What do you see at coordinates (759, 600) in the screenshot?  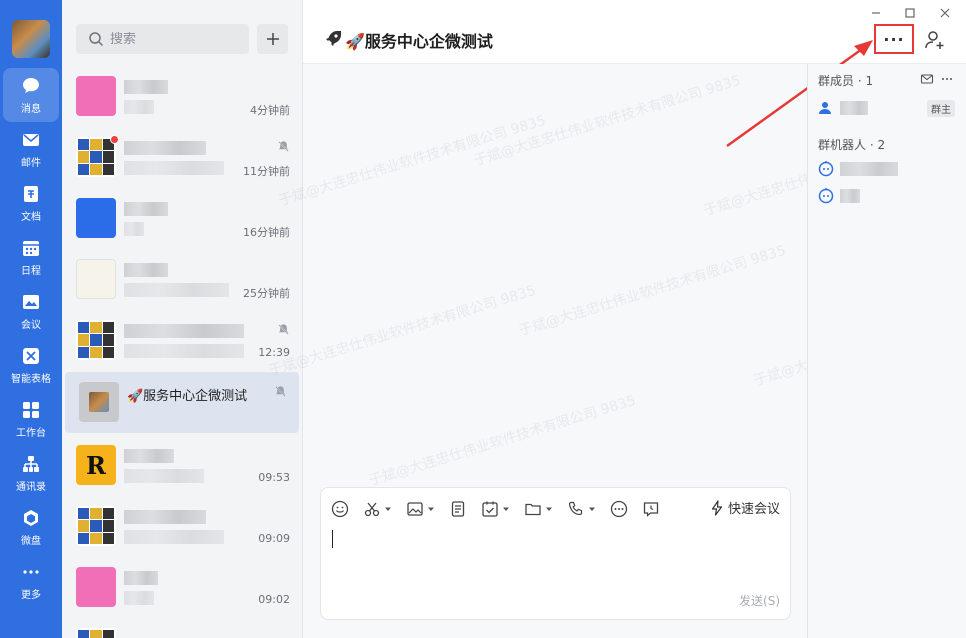 I see `send-button: 发送(S)` at bounding box center [759, 600].